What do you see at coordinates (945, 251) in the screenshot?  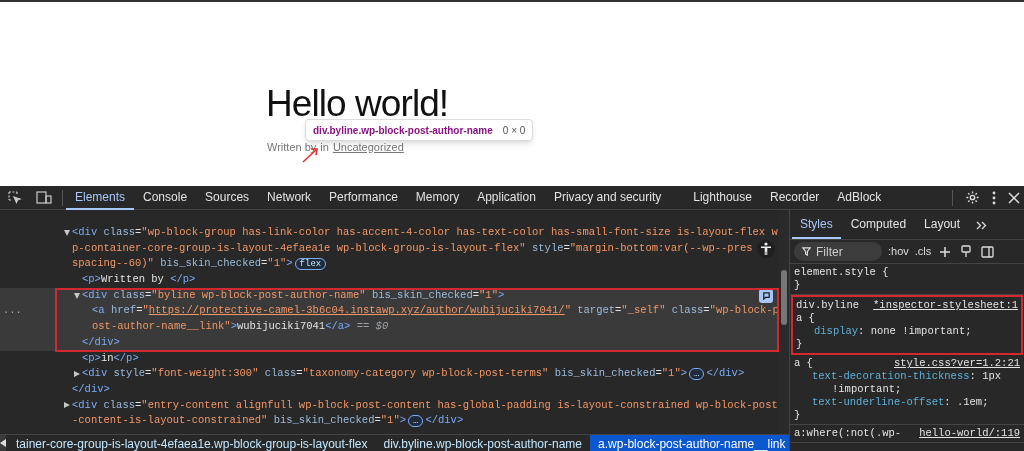 I see `add-rule-icon` at bounding box center [945, 251].